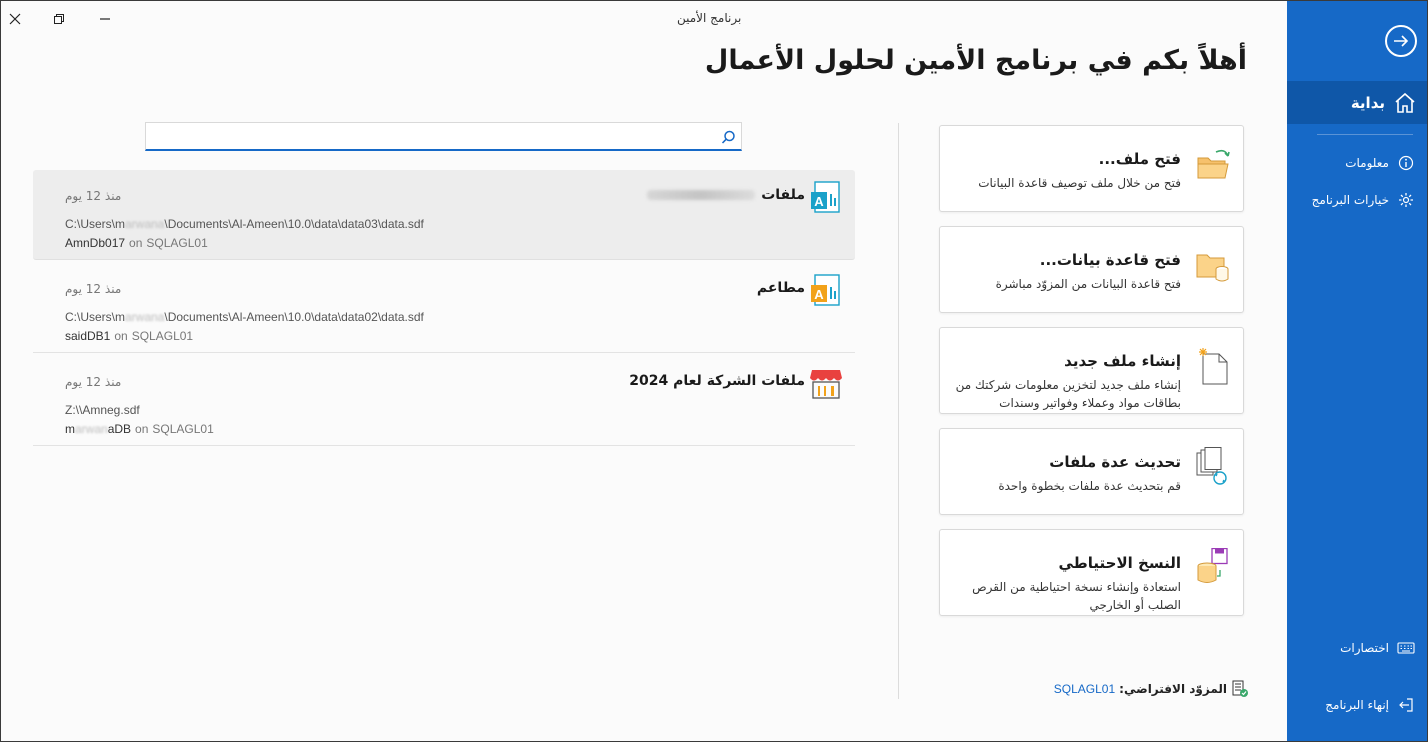 This screenshot has width=1428, height=742. What do you see at coordinates (1350, 200) in the screenshot?
I see `sidebar-item-label: خيارات البرنامج` at bounding box center [1350, 200].